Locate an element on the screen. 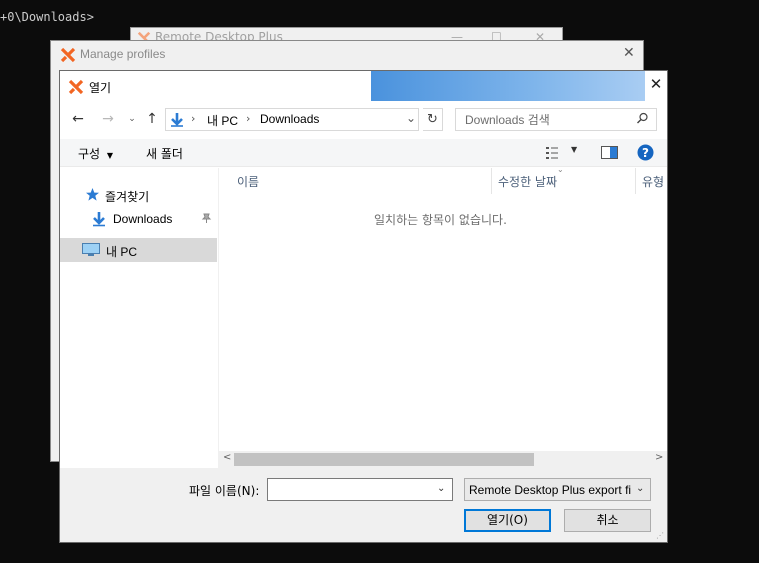 The image size is (759, 563). back-arrow-icon: ← is located at coordinates (78, 119).